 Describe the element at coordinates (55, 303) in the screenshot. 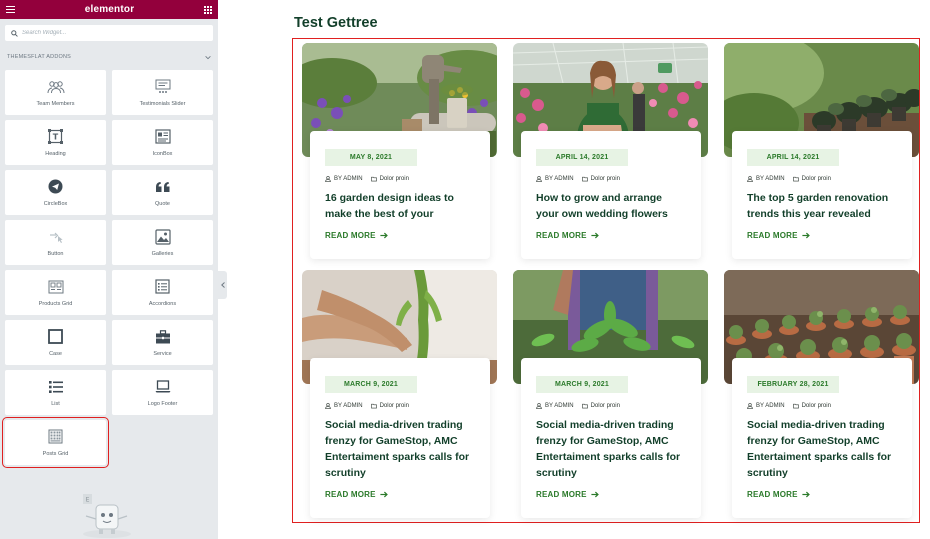

I see `widget-label: Products Grid` at that location.